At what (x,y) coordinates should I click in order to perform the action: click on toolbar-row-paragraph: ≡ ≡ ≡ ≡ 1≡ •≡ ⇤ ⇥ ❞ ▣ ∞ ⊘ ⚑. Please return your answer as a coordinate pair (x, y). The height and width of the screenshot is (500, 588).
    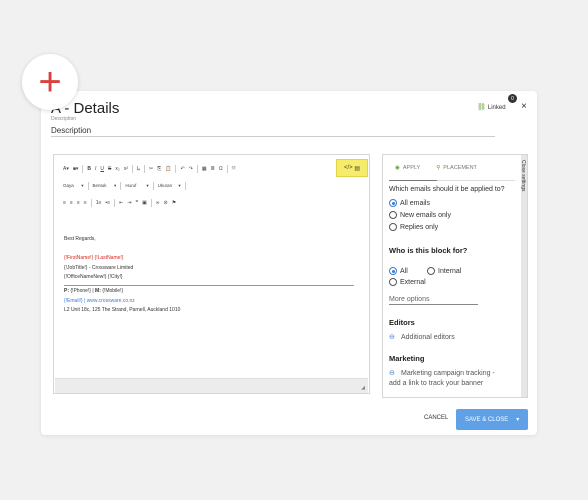
    Looking at the image, I should click on (211, 203).